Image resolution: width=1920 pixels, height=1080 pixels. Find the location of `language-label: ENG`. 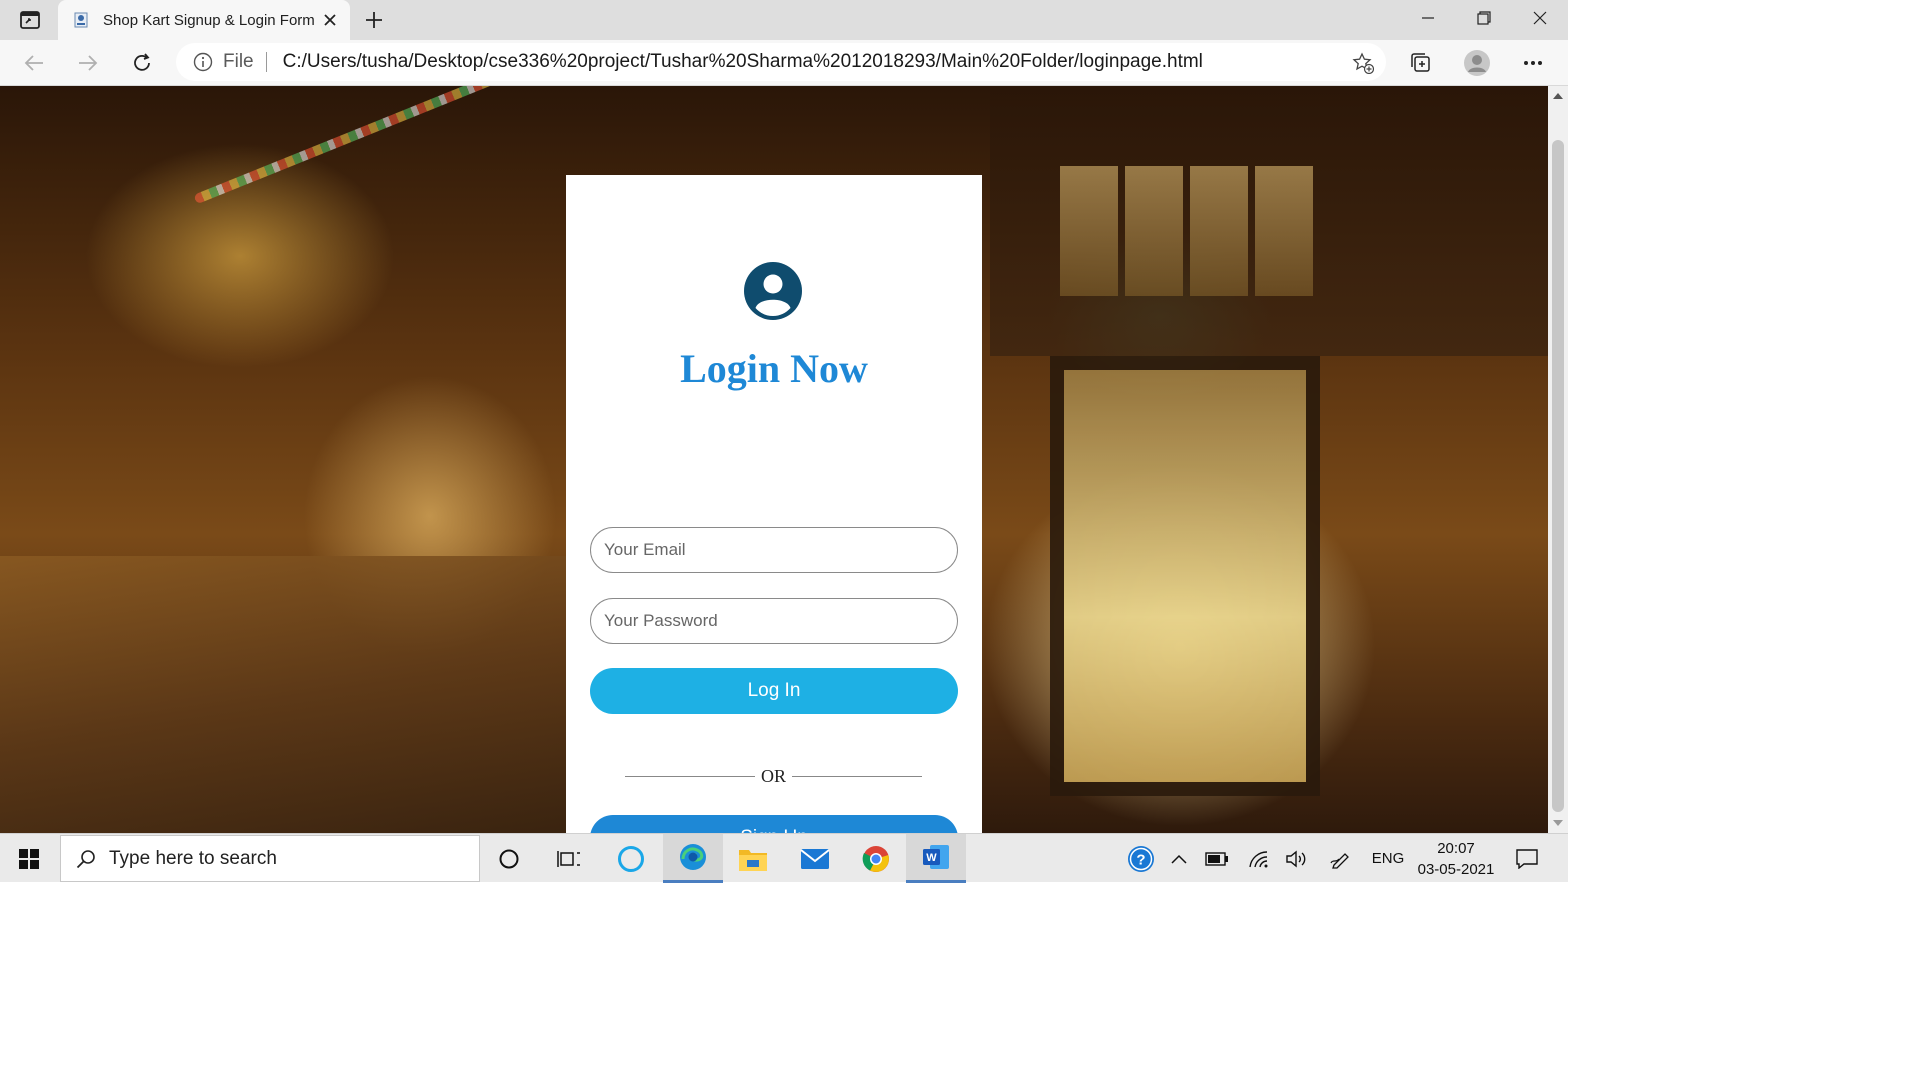

language-label: ENG is located at coordinates (1388, 858).